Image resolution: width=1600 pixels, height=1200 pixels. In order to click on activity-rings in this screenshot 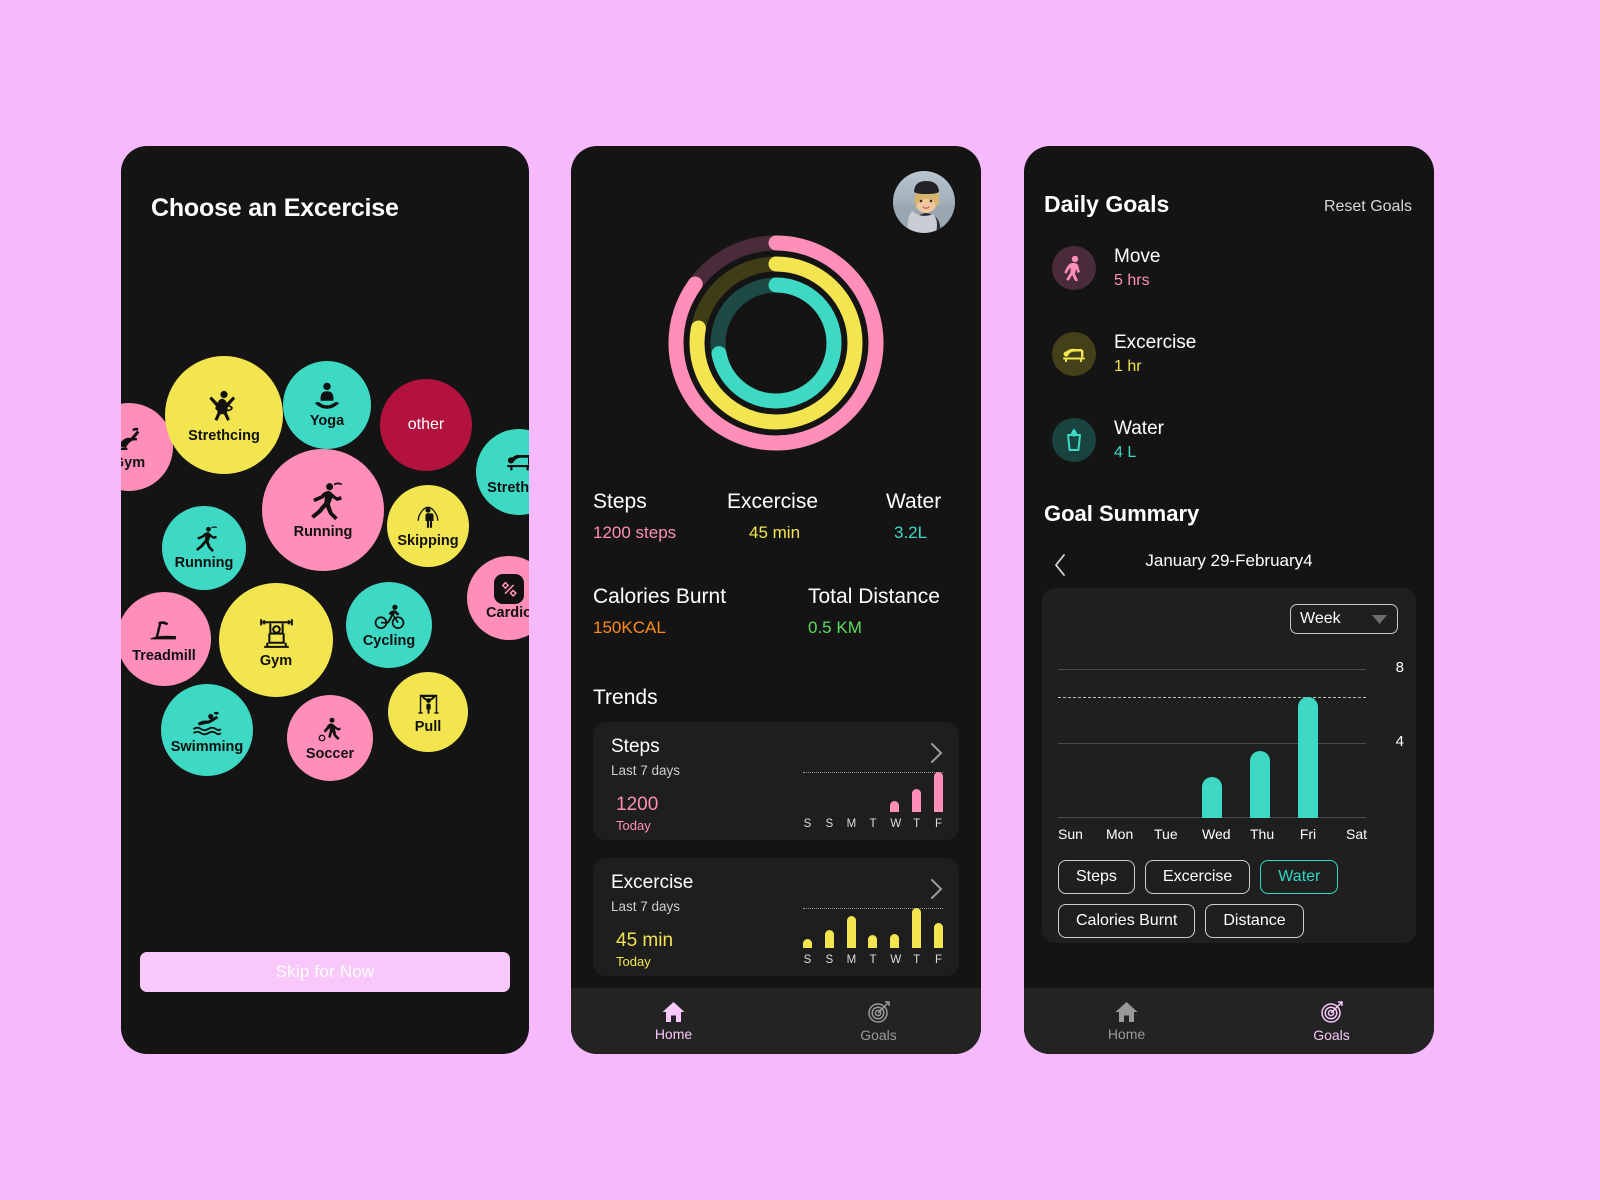, I will do `click(776, 345)`.